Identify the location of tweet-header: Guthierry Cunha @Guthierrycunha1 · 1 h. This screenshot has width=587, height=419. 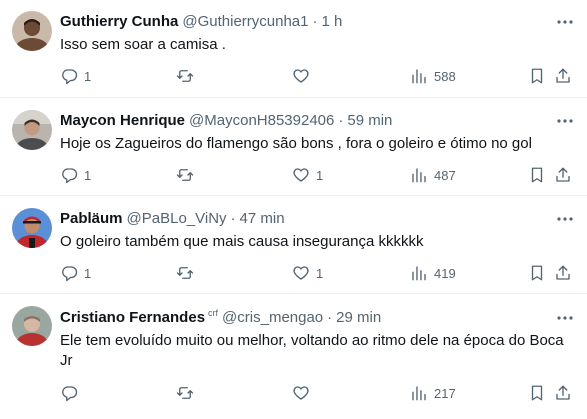
(201, 22).